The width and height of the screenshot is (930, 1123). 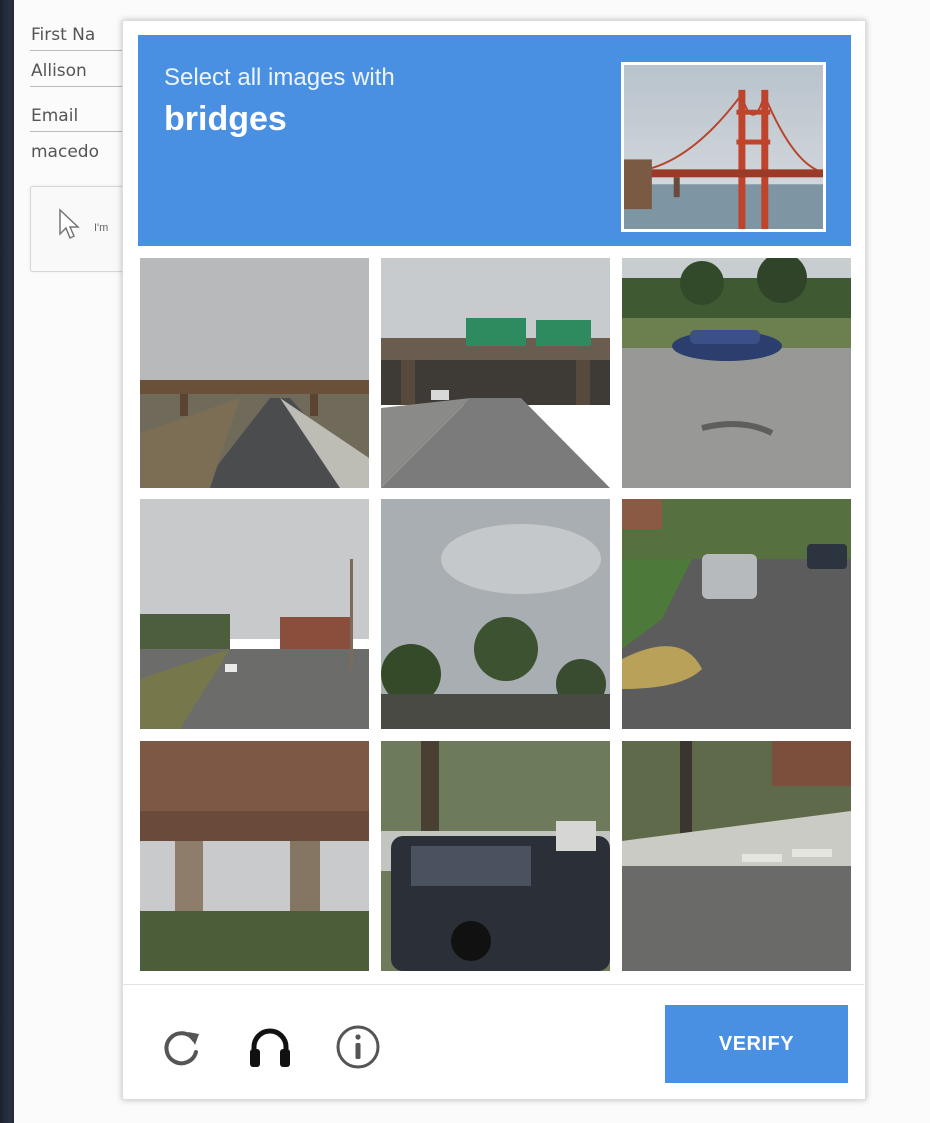 I want to click on verify-button: VERIFY, so click(x=756, y=1044).